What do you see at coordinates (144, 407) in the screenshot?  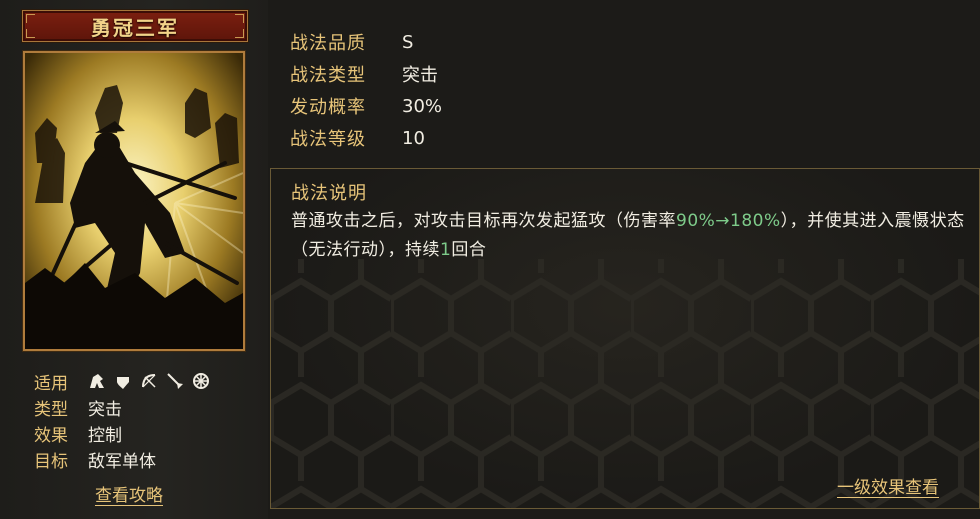 I see `type-row: 类型 突击` at bounding box center [144, 407].